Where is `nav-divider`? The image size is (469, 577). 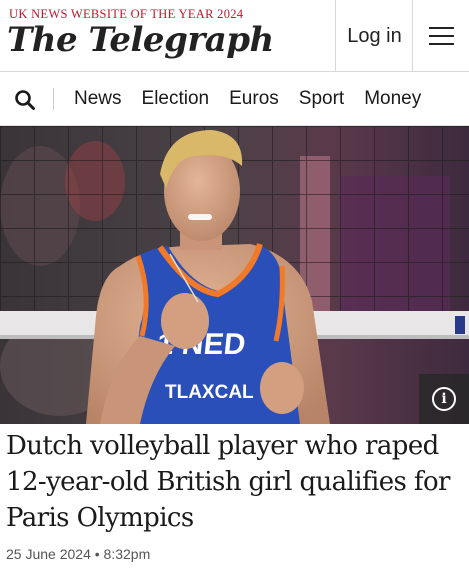 nav-divider is located at coordinates (53, 99).